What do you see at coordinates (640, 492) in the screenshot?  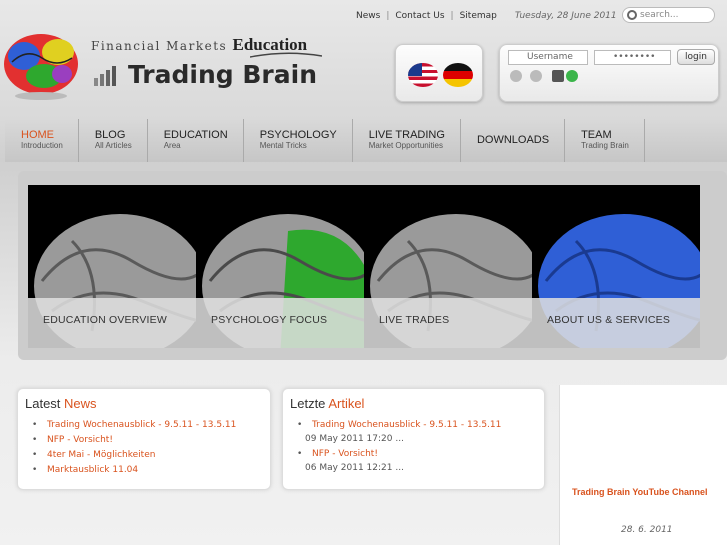 I see `youtube-channel-link: Trading Brain YouTube Channel` at bounding box center [640, 492].